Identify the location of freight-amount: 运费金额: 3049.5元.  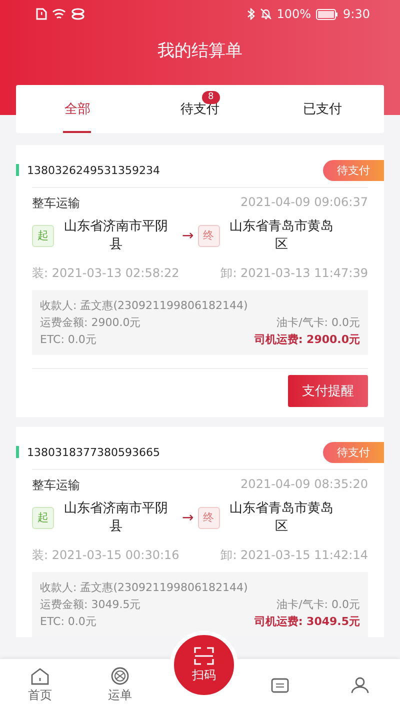
(90, 605).